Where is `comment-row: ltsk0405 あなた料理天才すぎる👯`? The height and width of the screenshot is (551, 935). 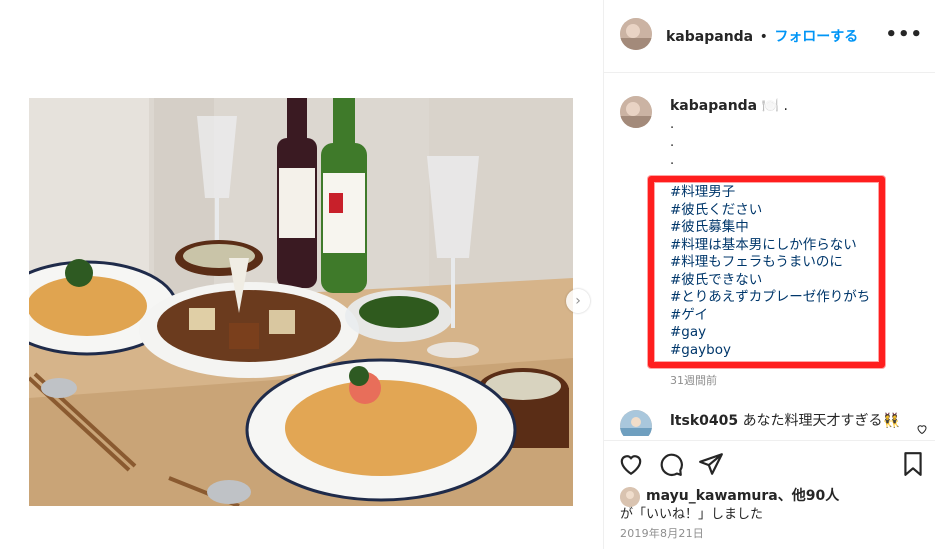 comment-row: ltsk0405 あなた料理天才すぎる👯 is located at coordinates (775, 423).